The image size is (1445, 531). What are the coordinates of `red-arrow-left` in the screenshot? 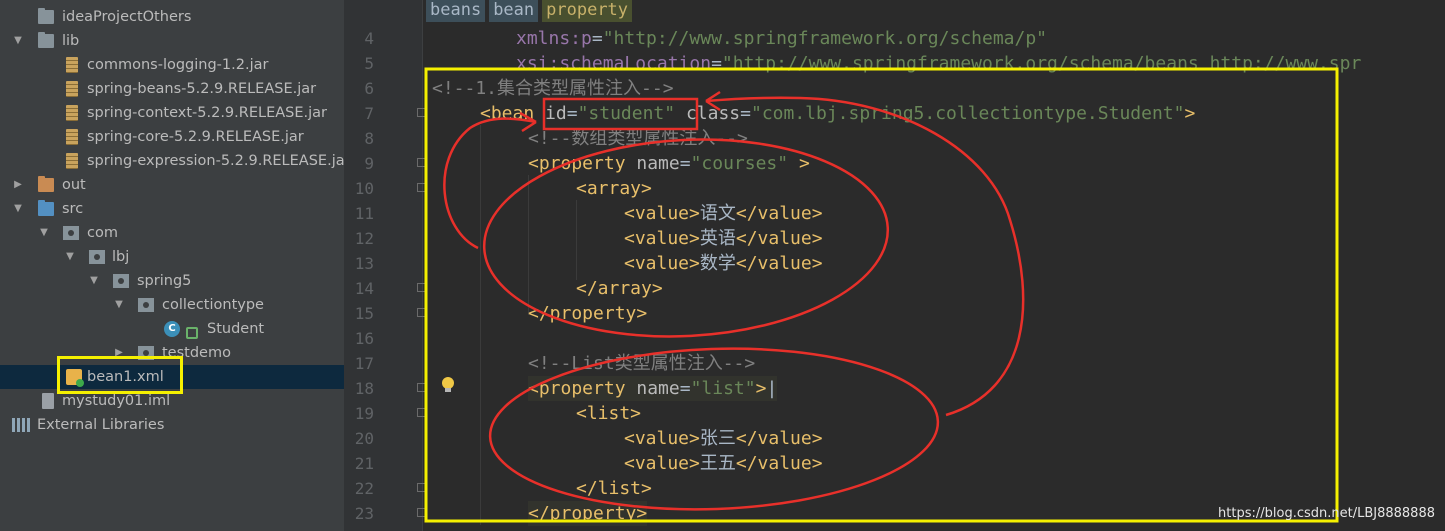 It's located at (490, 183).